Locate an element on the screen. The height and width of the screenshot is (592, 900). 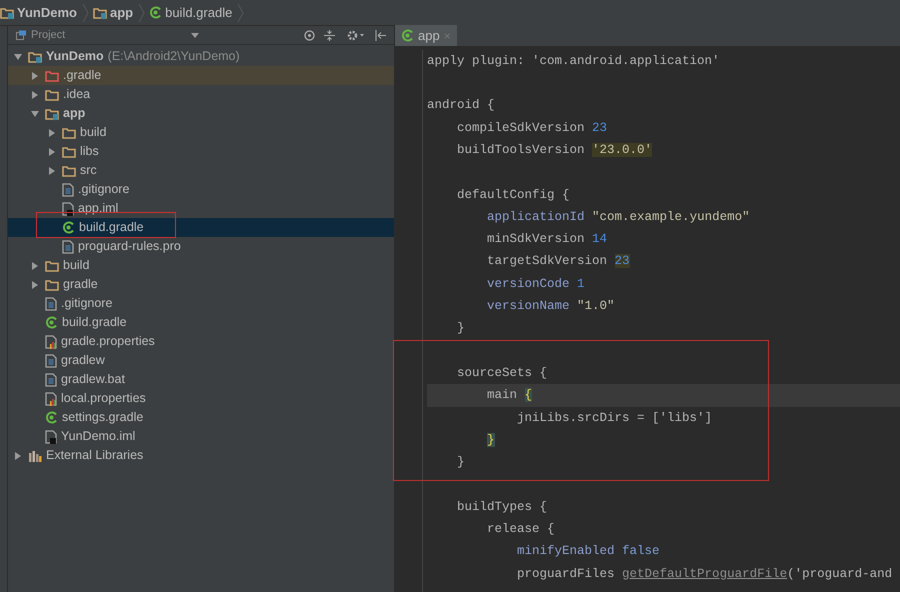
tree-item-label: local.properties is located at coordinates (103, 399).